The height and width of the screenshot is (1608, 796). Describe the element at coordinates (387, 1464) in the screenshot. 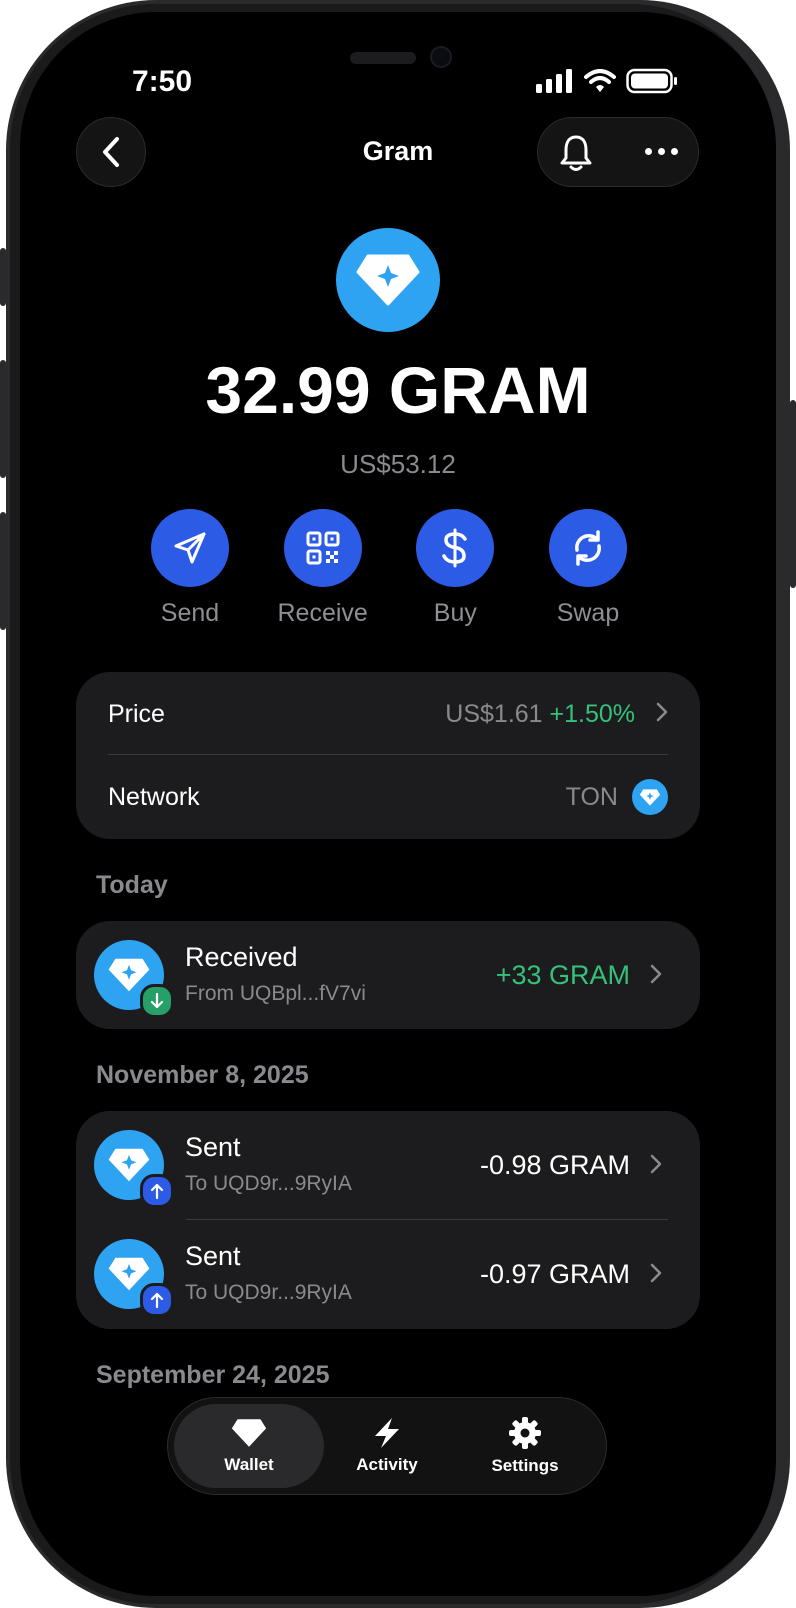

I see `tab-activity-label: Activity` at that location.